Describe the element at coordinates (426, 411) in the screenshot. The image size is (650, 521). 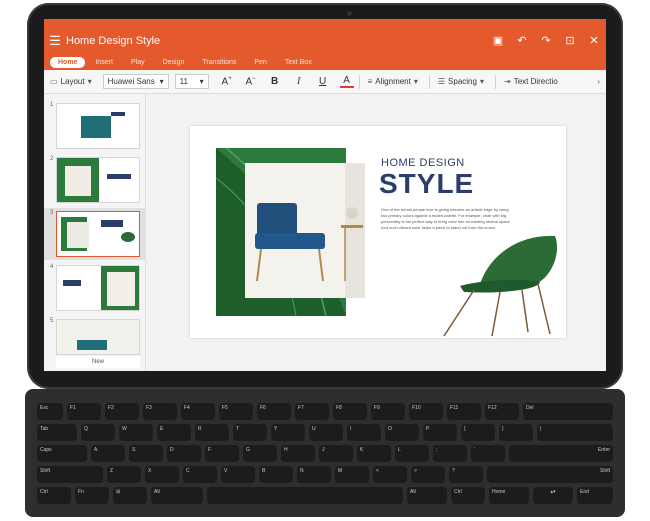
I see `key-f10: F10` at that location.